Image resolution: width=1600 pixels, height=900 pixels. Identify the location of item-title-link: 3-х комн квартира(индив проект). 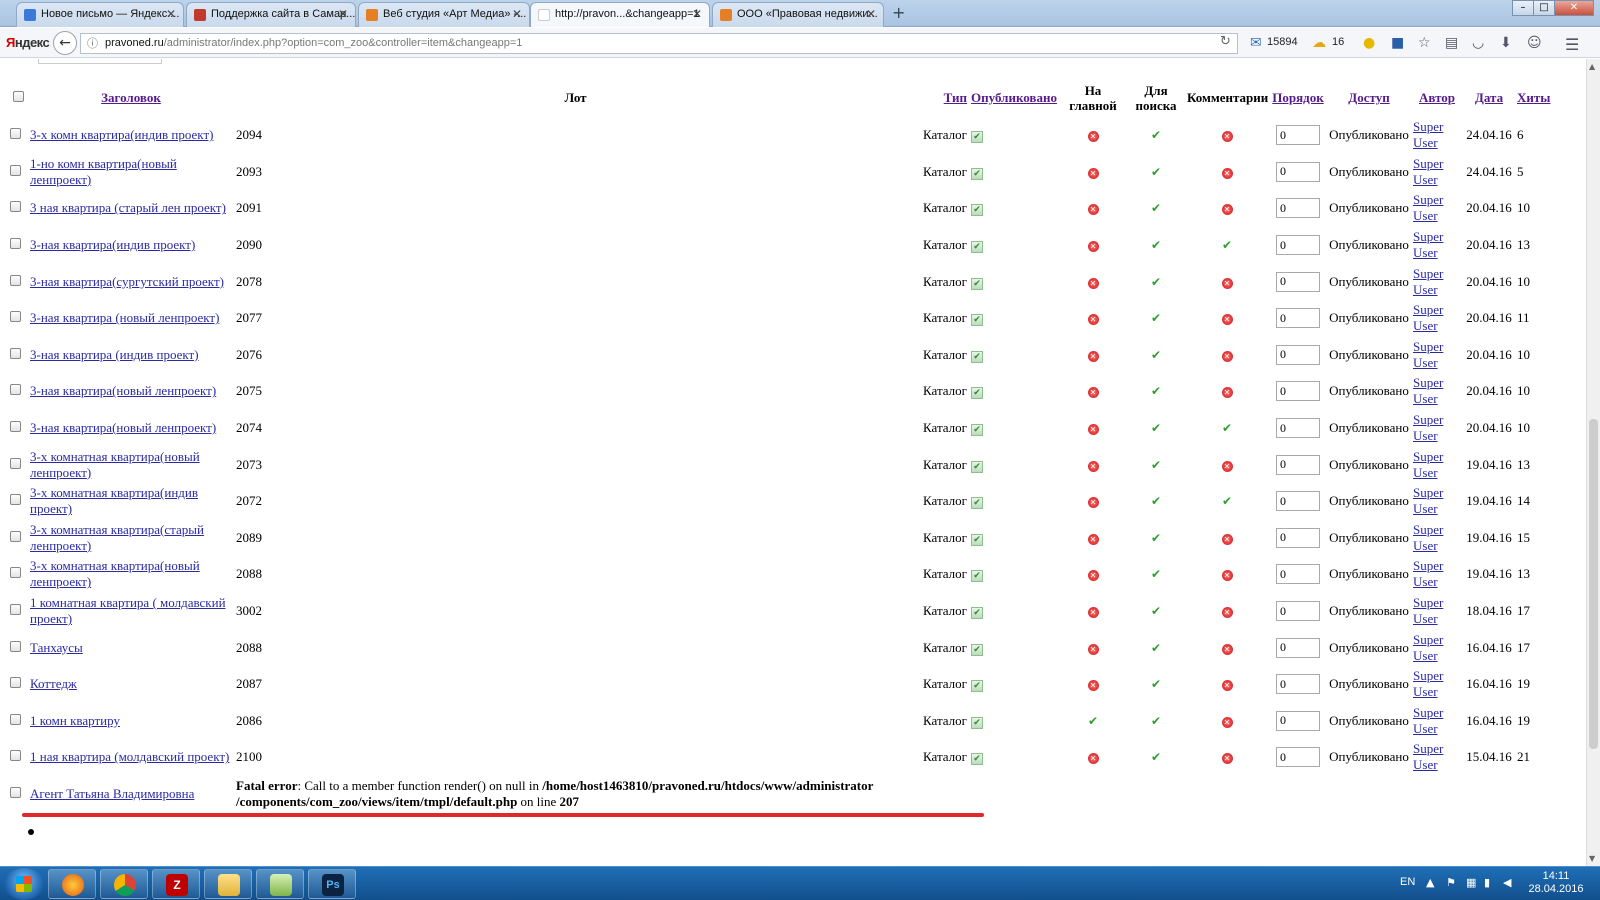
(121, 134).